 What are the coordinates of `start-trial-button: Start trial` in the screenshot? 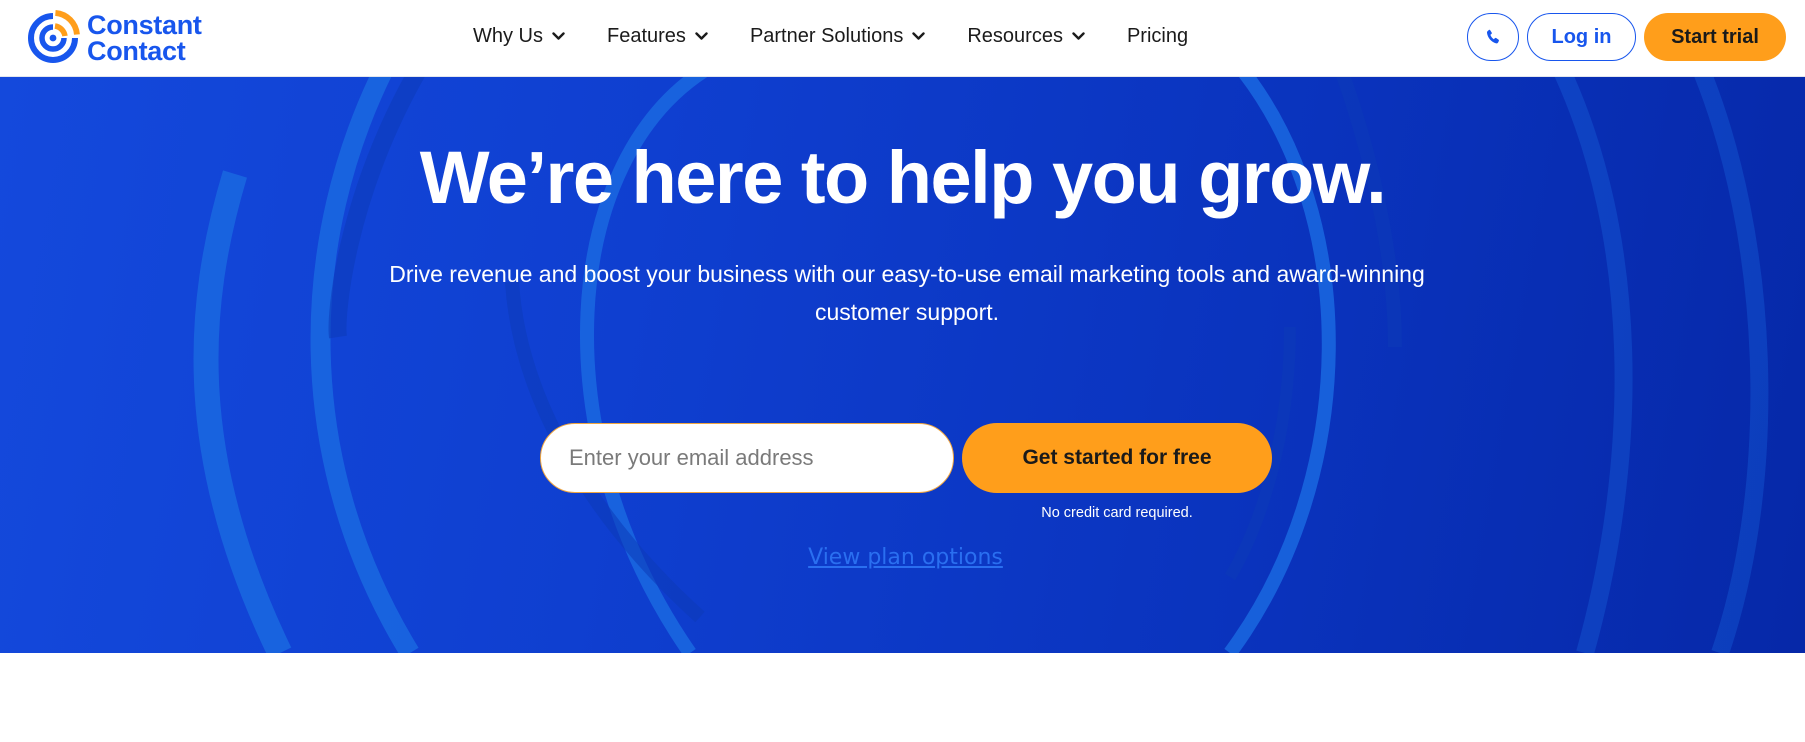 It's located at (1715, 37).